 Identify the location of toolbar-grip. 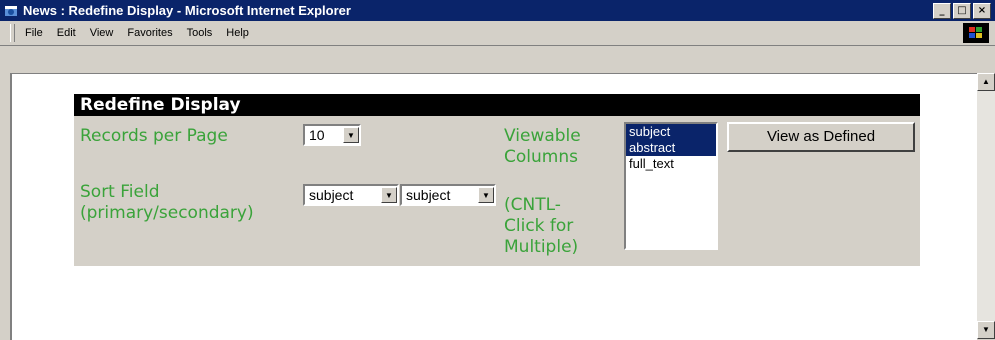
(12, 33).